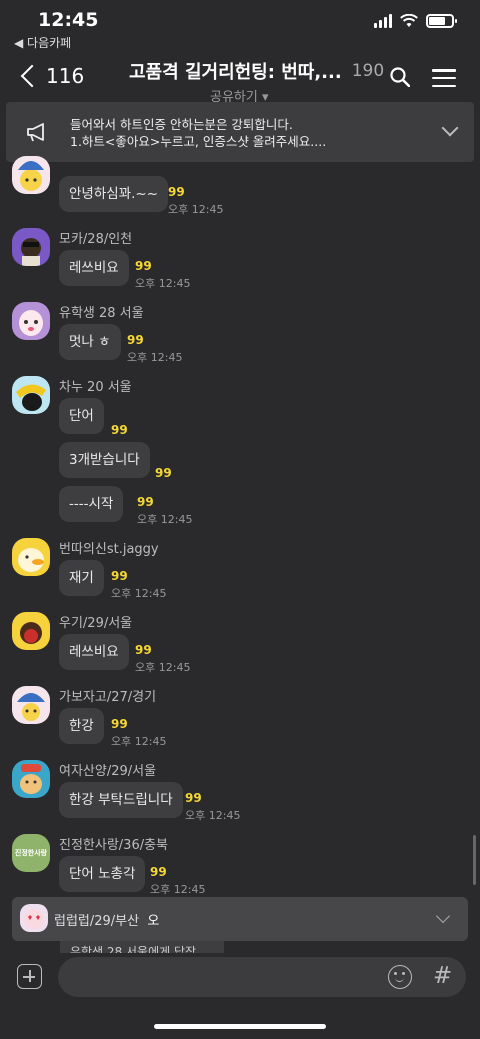 Image resolution: width=480 pixels, height=1039 pixels. What do you see at coordinates (29, 976) in the screenshot?
I see `plus-icon` at bounding box center [29, 976].